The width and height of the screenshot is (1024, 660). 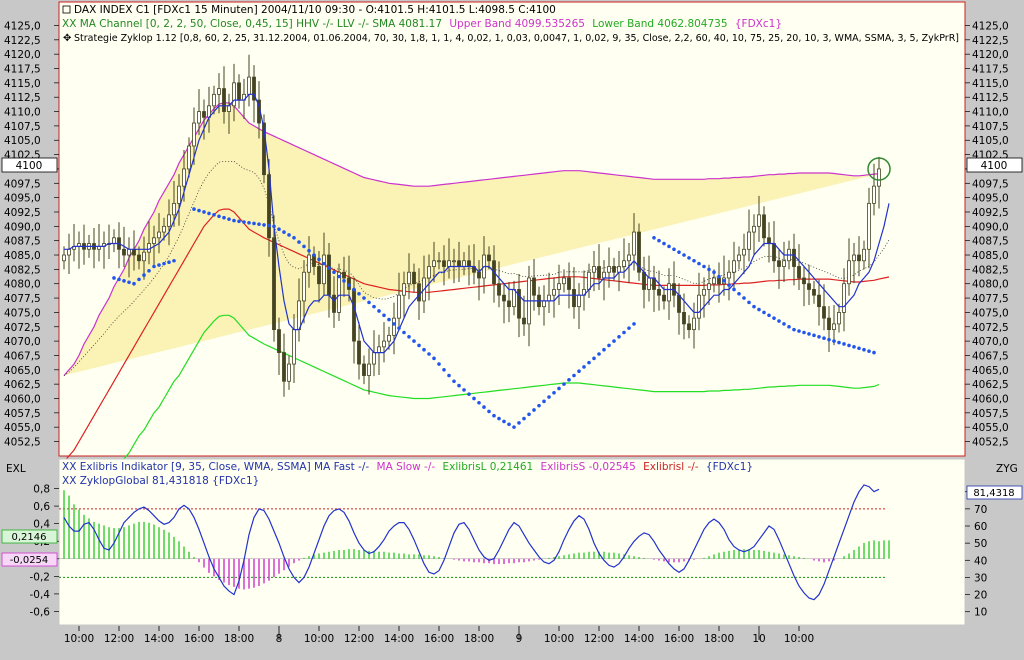 I want to click on price-tick-label-right: 4112,5, so click(x=990, y=98).